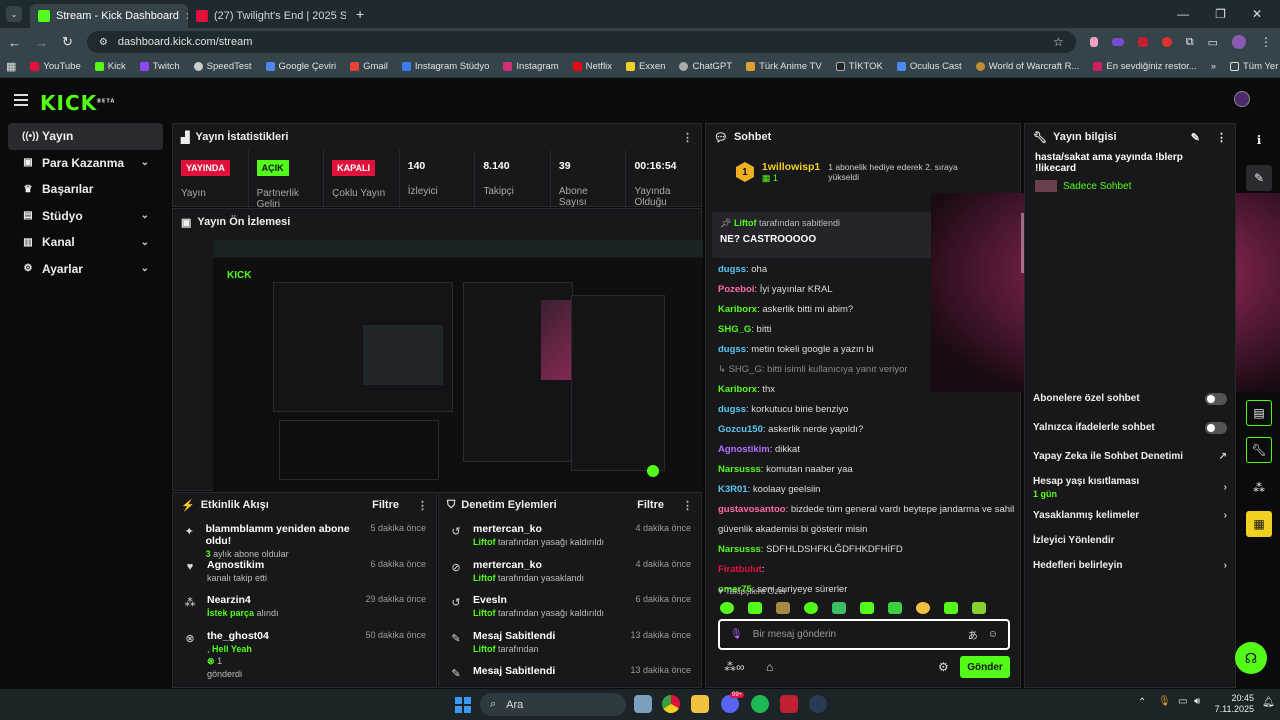  I want to click on set-goals-row: Hedefleri belirleyin ›, so click(1130, 565).